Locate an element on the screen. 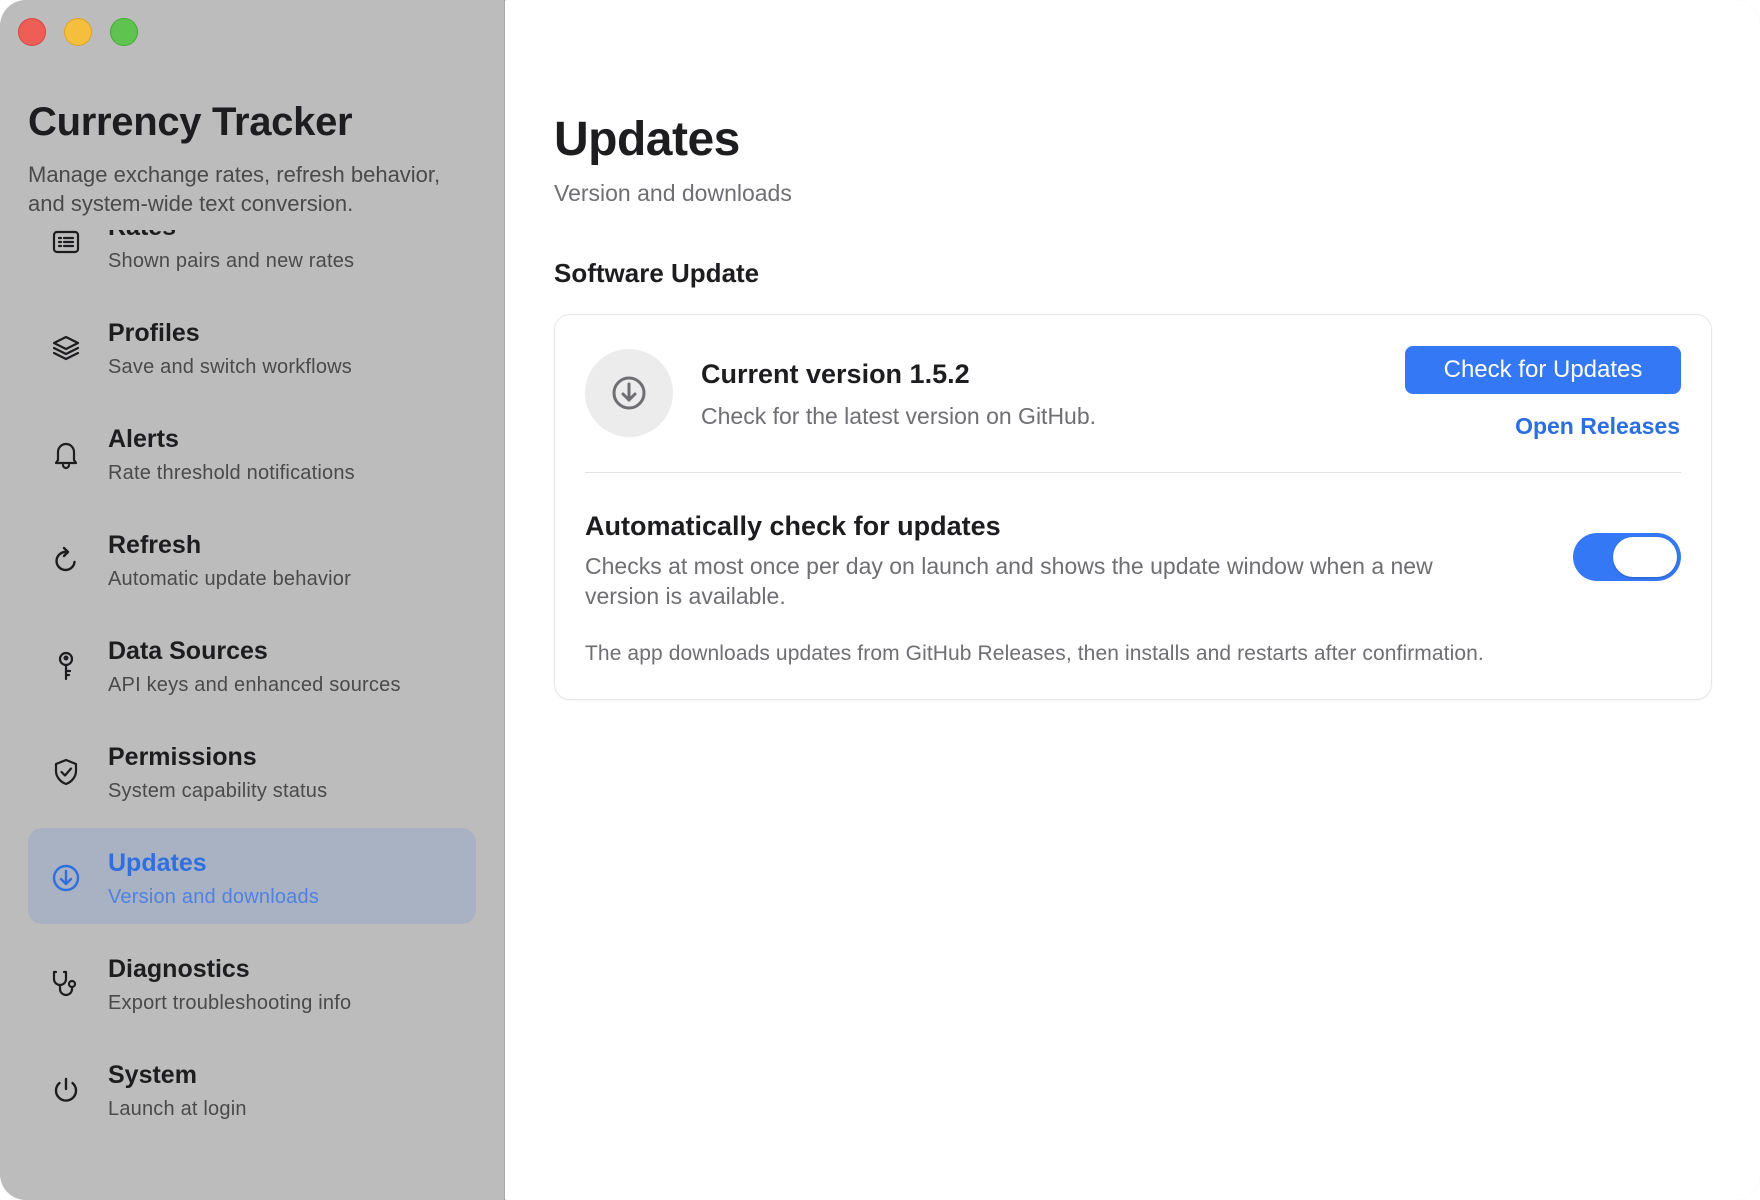  close-window-button is located at coordinates (32, 32).